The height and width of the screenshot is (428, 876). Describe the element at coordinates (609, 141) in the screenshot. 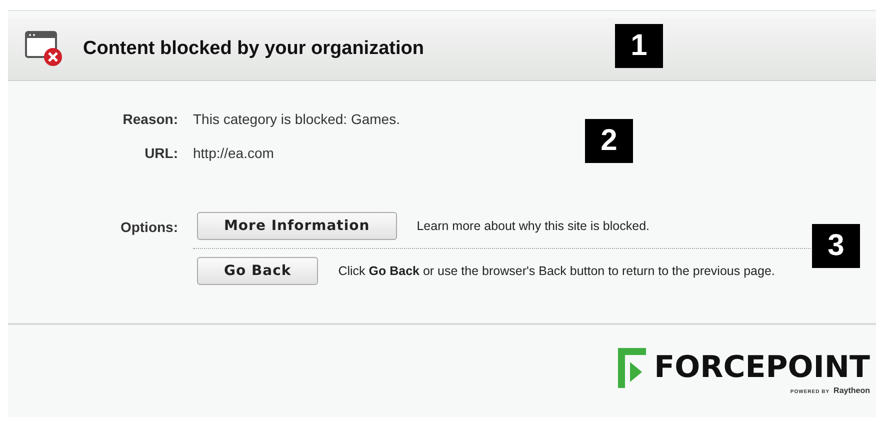

I see `callout-number: 2` at that location.